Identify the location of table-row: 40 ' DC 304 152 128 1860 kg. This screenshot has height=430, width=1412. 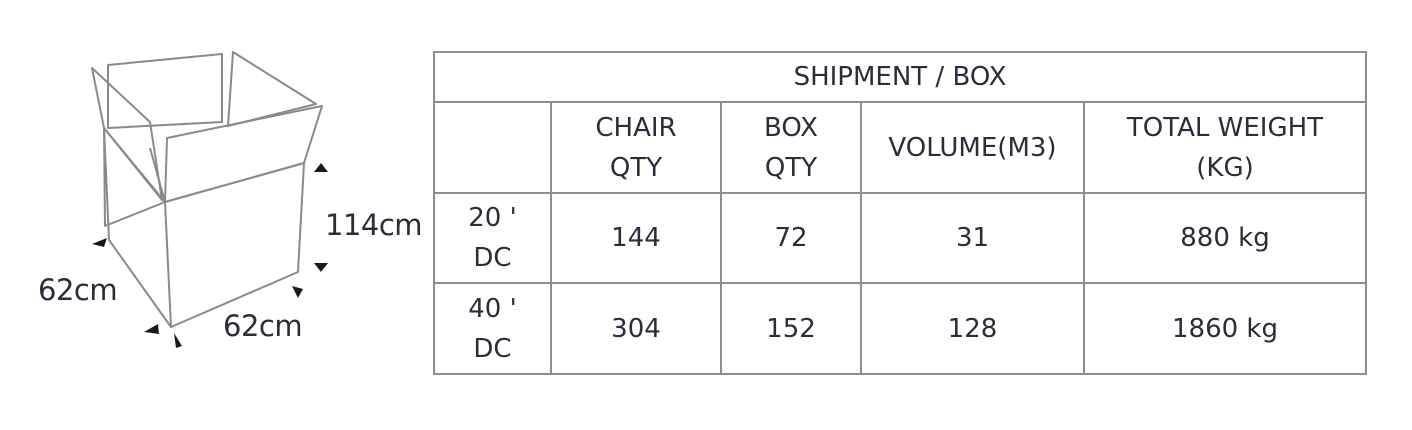
(900, 328).